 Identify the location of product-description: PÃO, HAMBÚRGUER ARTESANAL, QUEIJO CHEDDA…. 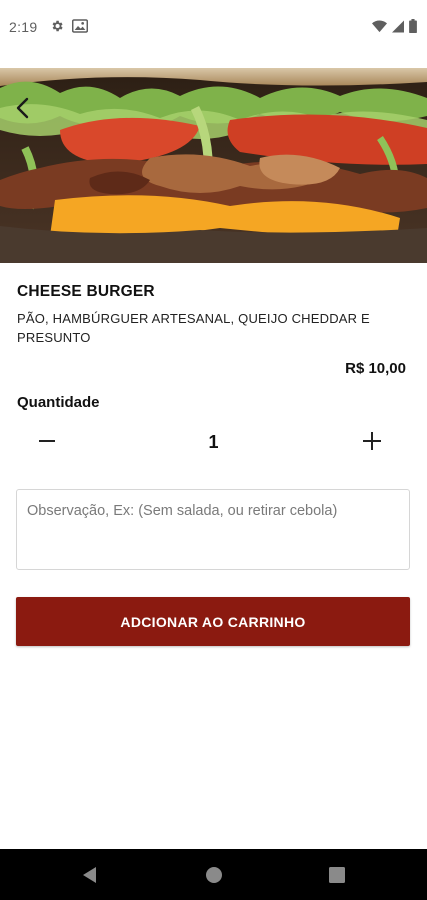
(193, 328).